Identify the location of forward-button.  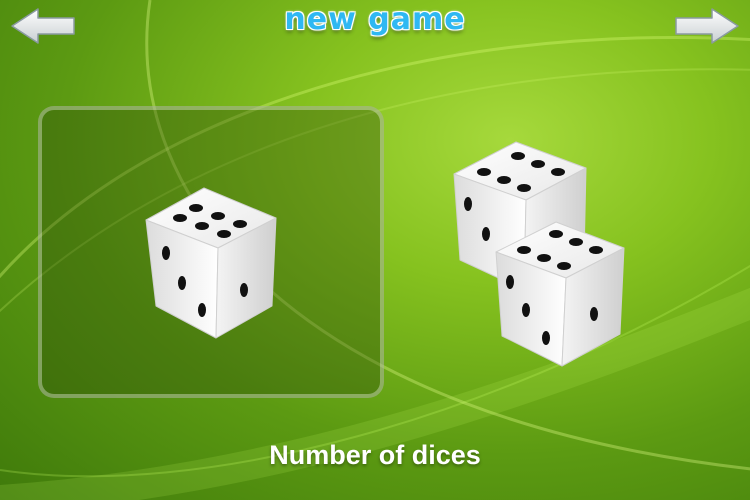
(707, 26).